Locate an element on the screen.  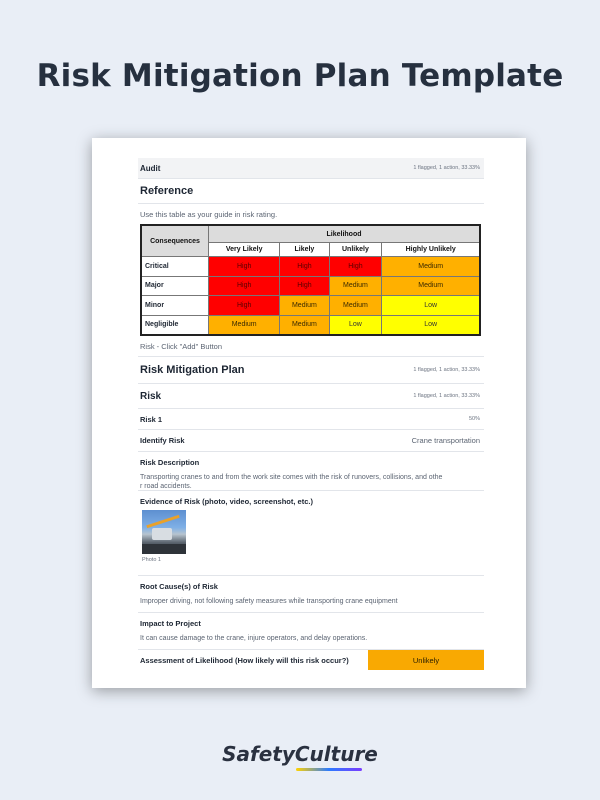
table-row: Critical High High High Medium is located at coordinates (310, 266).